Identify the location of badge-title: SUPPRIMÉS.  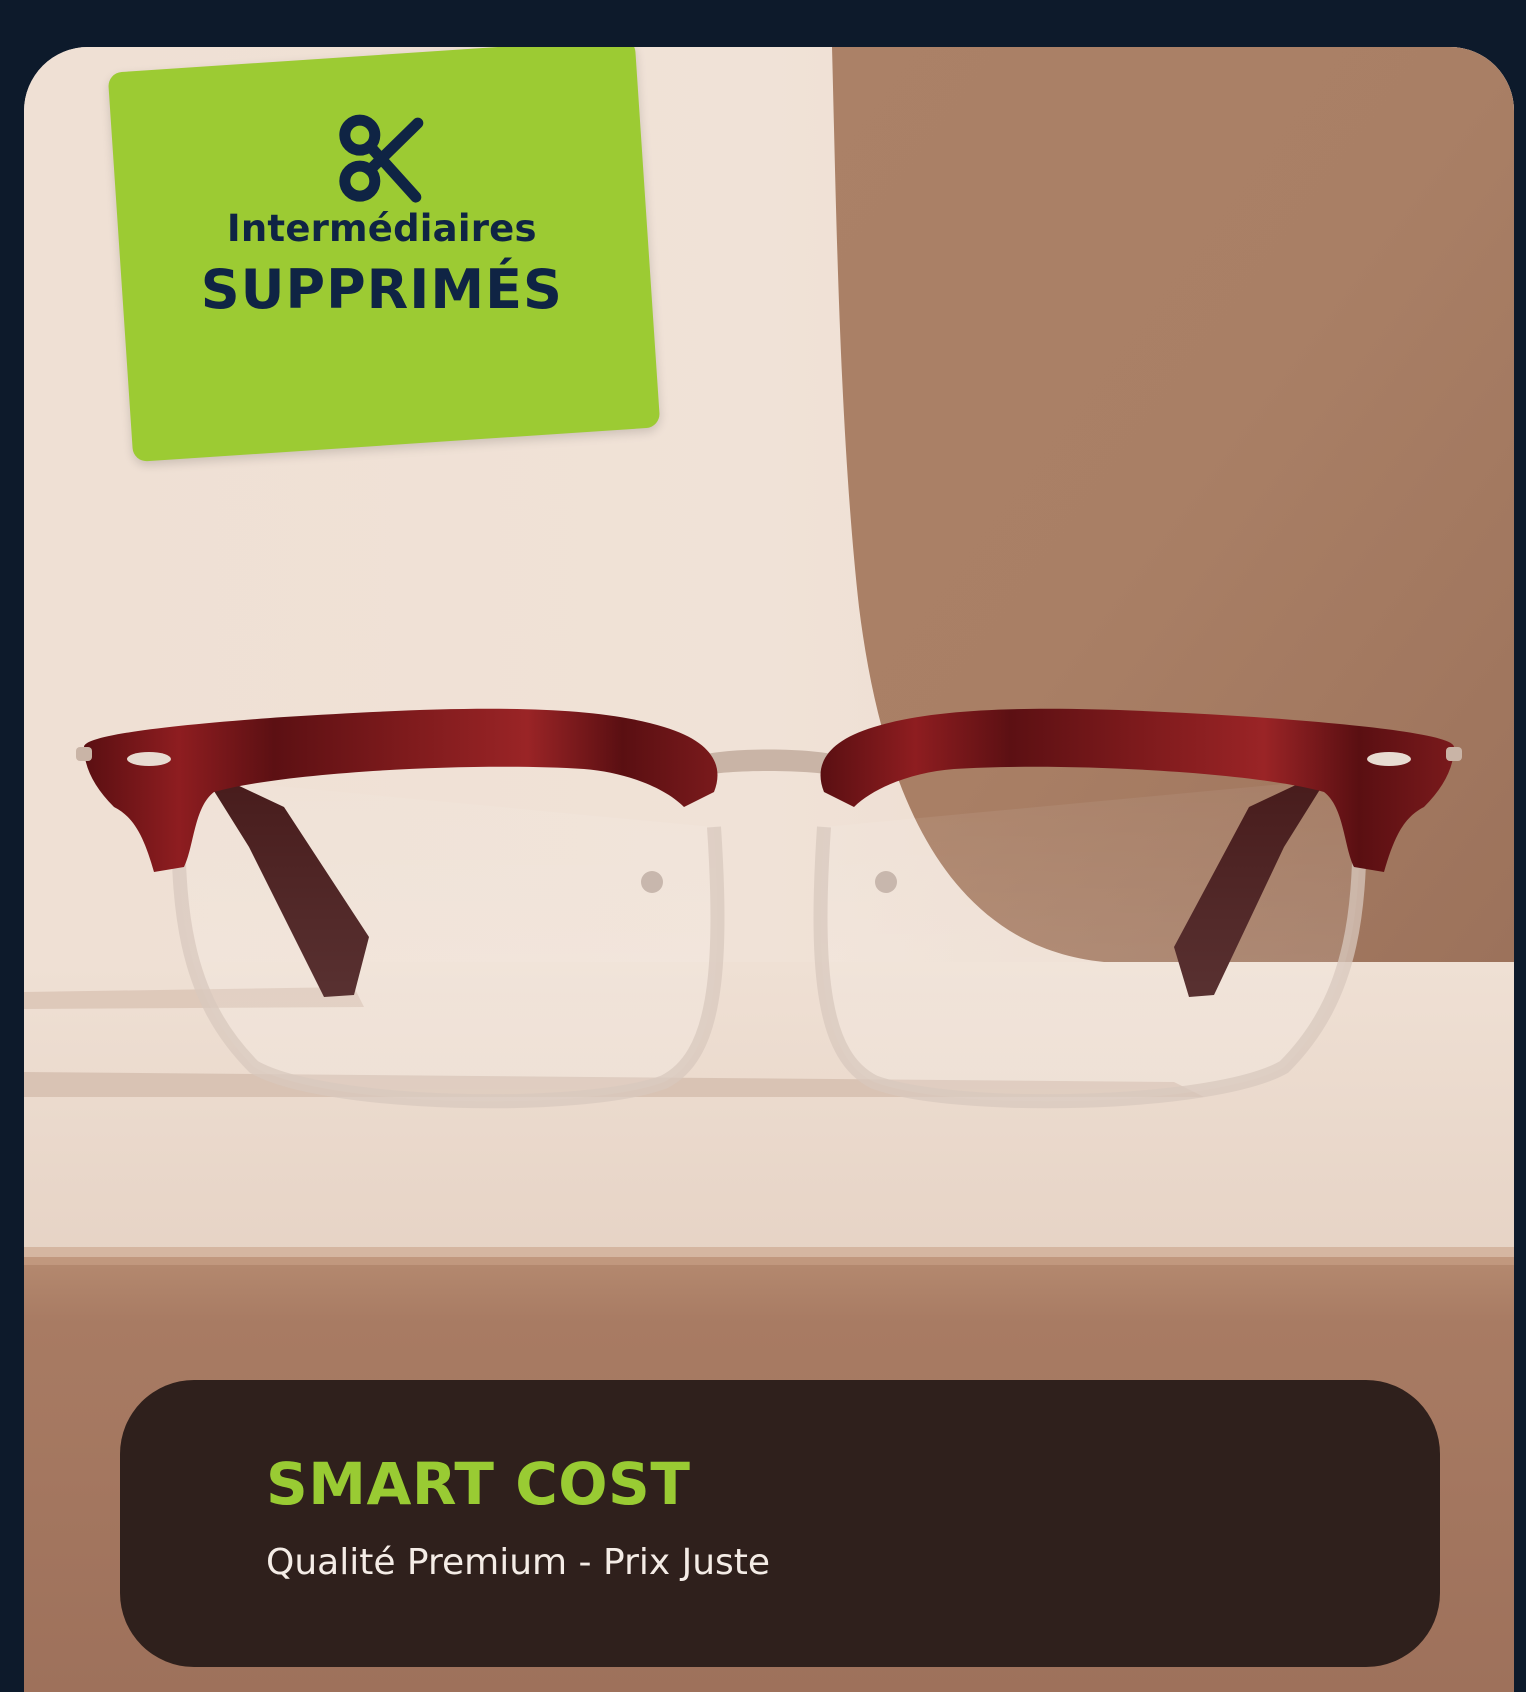
(381, 290).